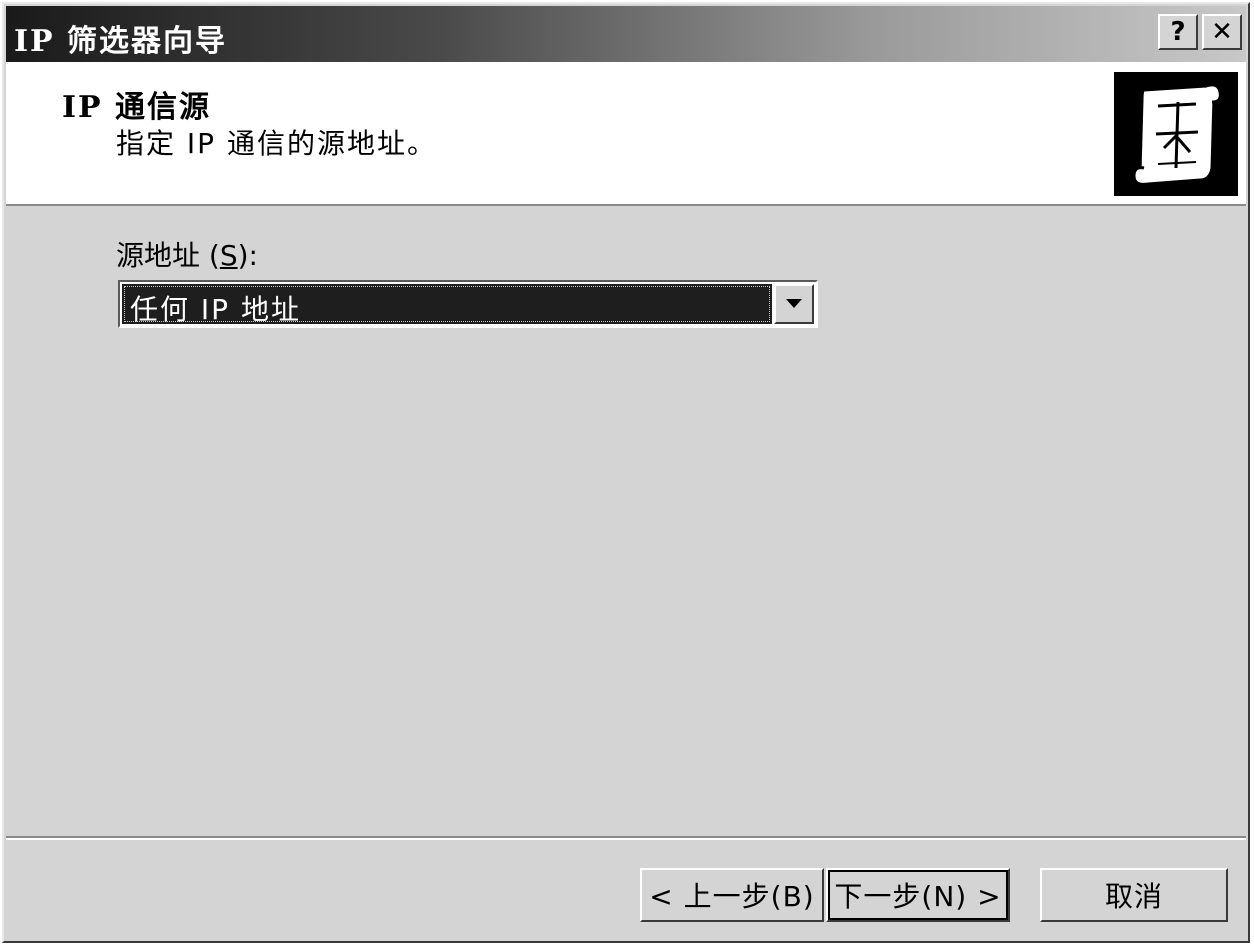 The width and height of the screenshot is (1254, 947). I want to click on back-button-label: < 上一步(B), so click(732, 896).